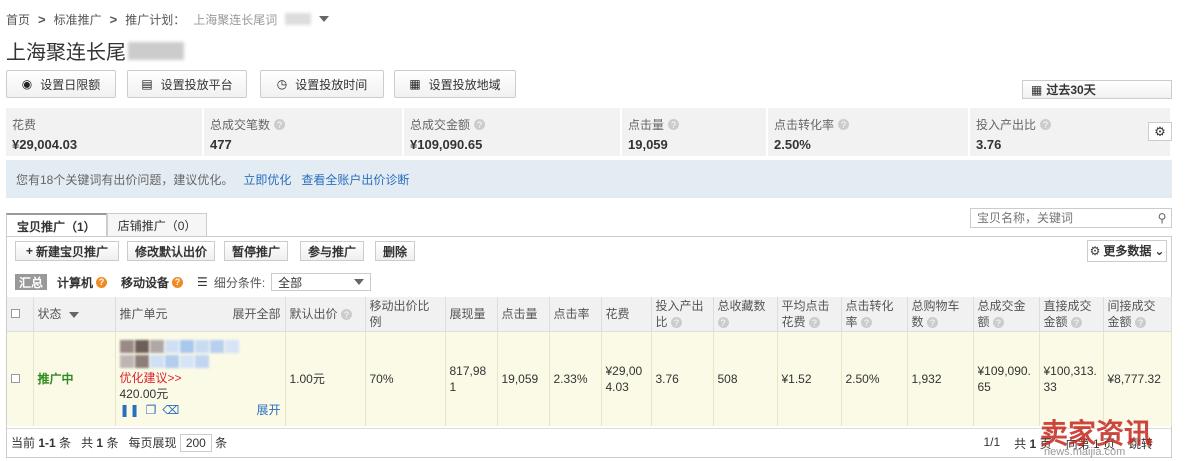 The width and height of the screenshot is (1187, 461). What do you see at coordinates (1071, 90) in the screenshot?
I see `date-range-label: 过去30天` at bounding box center [1071, 90].